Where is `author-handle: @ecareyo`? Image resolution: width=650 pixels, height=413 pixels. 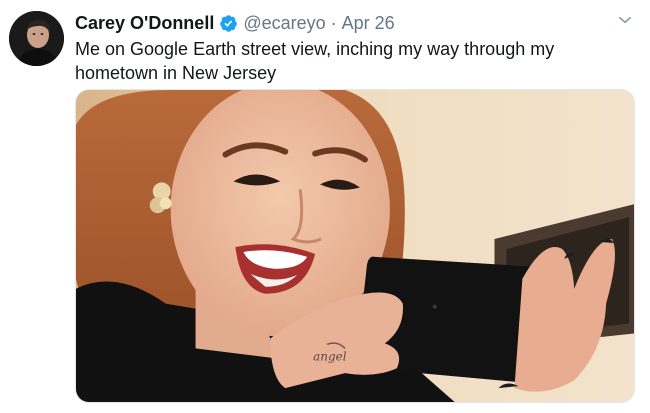
author-handle: @ecareyo is located at coordinates (284, 23).